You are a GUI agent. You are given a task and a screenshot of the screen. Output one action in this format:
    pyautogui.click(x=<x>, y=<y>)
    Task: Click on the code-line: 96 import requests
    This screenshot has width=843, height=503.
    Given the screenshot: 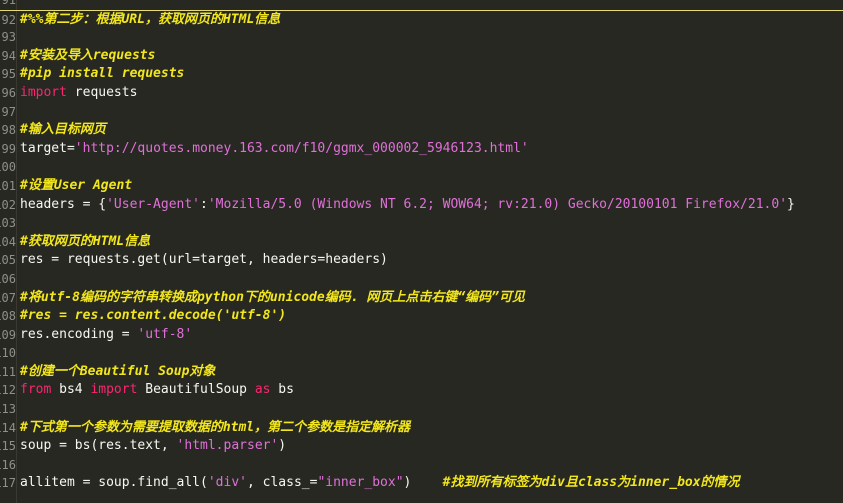 What is the action you would take?
    pyautogui.click(x=421, y=93)
    